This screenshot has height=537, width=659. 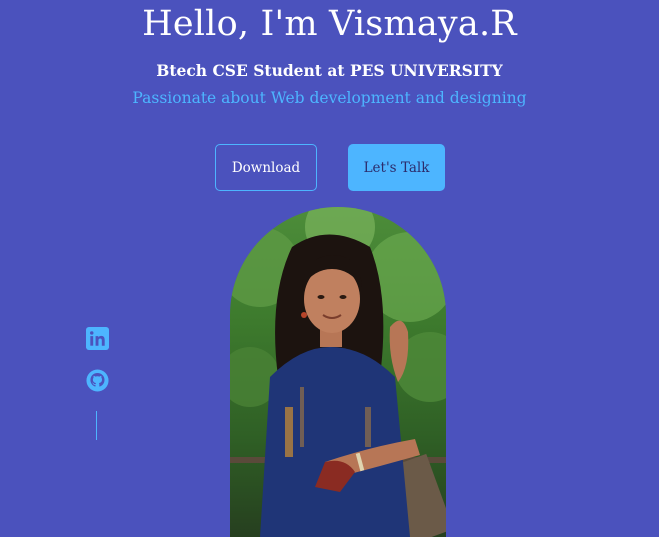 I want to click on linkedin-icon, so click(x=97, y=338).